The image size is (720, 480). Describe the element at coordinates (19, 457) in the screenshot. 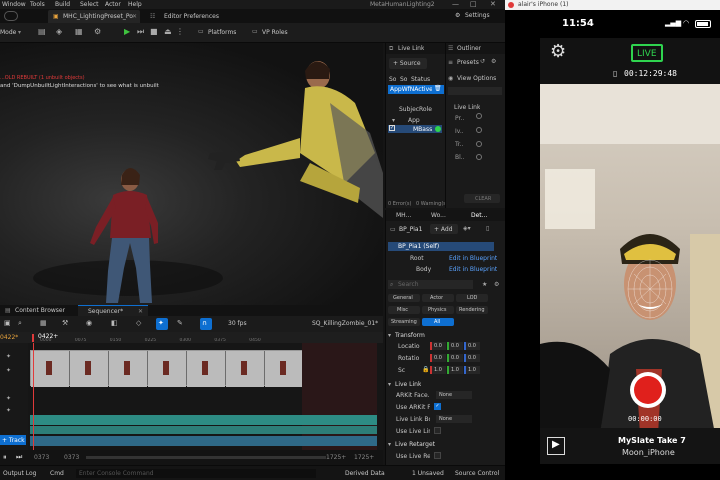

I see `skip-end-icon: ⏭` at that location.